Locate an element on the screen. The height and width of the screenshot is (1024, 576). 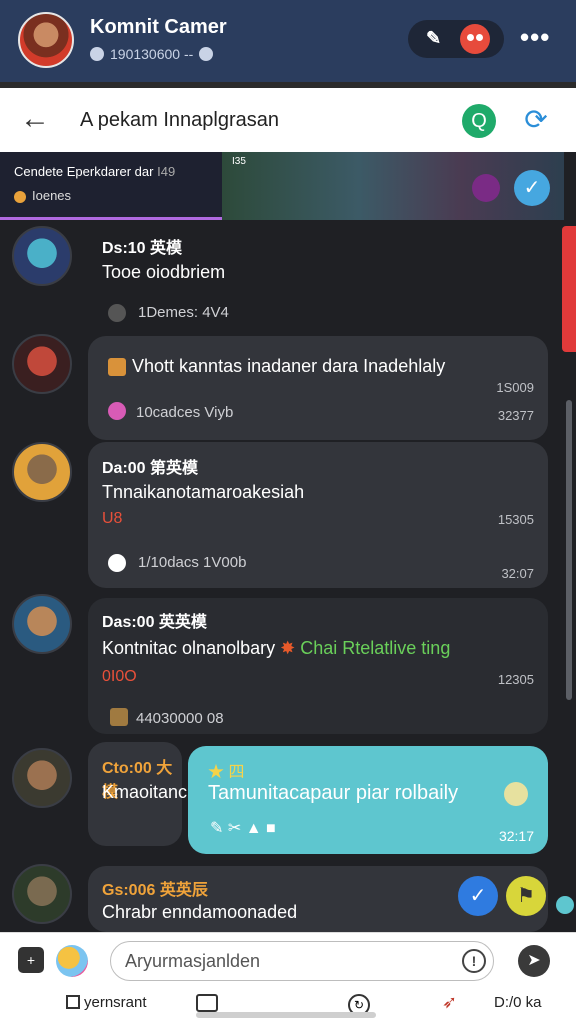
message-meta: 1Demes: 4V4 is located at coordinates (183, 312).